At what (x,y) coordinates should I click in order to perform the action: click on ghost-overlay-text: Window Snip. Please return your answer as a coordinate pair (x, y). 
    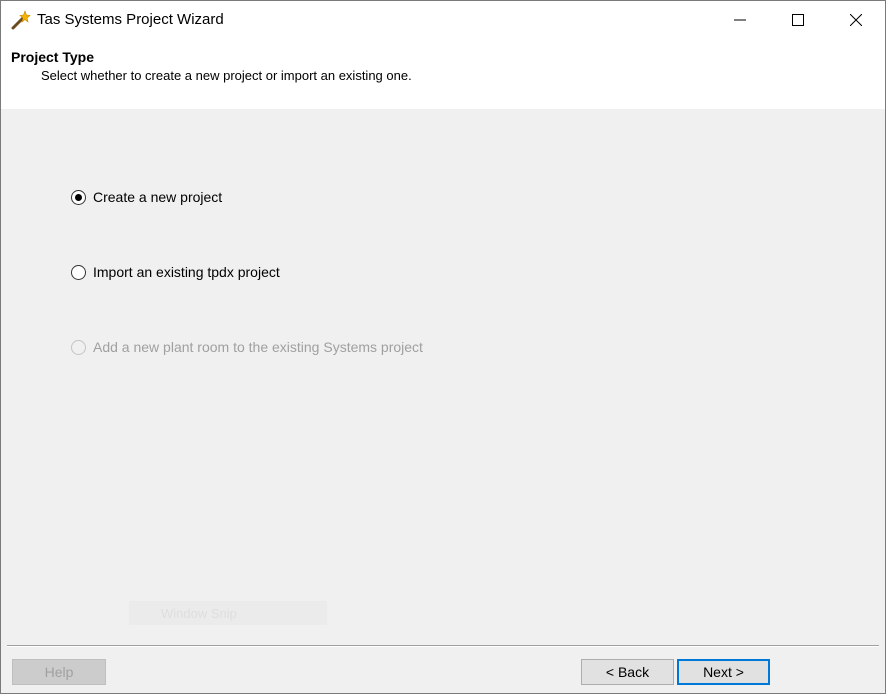
    Looking at the image, I should click on (228, 613).